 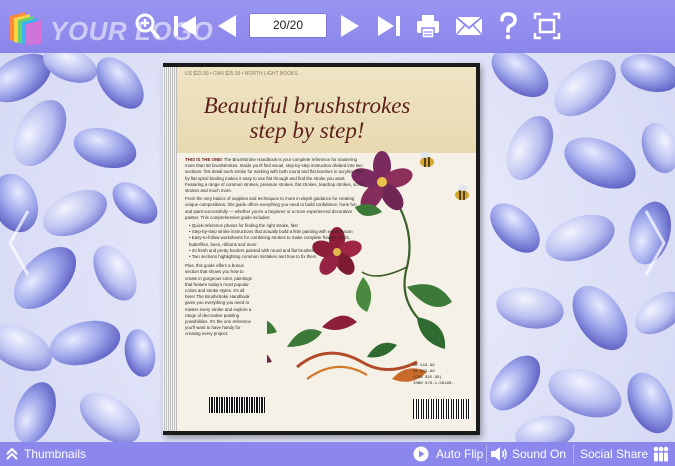 I want to click on first-page-button, so click(x=185, y=26).